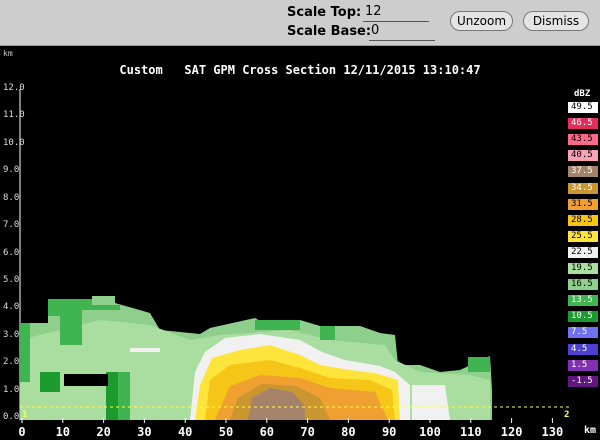 Image resolution: width=600 pixels, height=440 pixels. Describe the element at coordinates (583, 236) in the screenshot. I see `legend-entry: 25.5` at that location.